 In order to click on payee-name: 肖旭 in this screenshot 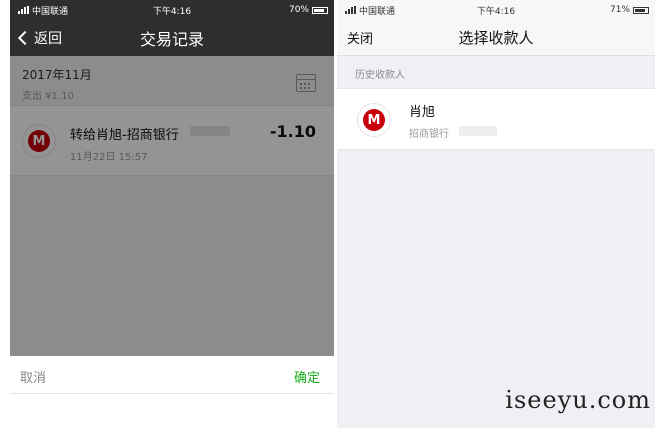, I will do `click(422, 112)`.